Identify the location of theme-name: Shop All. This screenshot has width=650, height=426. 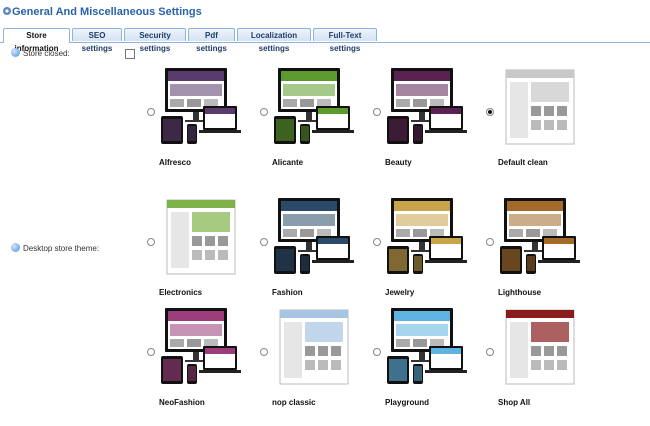
(514, 402).